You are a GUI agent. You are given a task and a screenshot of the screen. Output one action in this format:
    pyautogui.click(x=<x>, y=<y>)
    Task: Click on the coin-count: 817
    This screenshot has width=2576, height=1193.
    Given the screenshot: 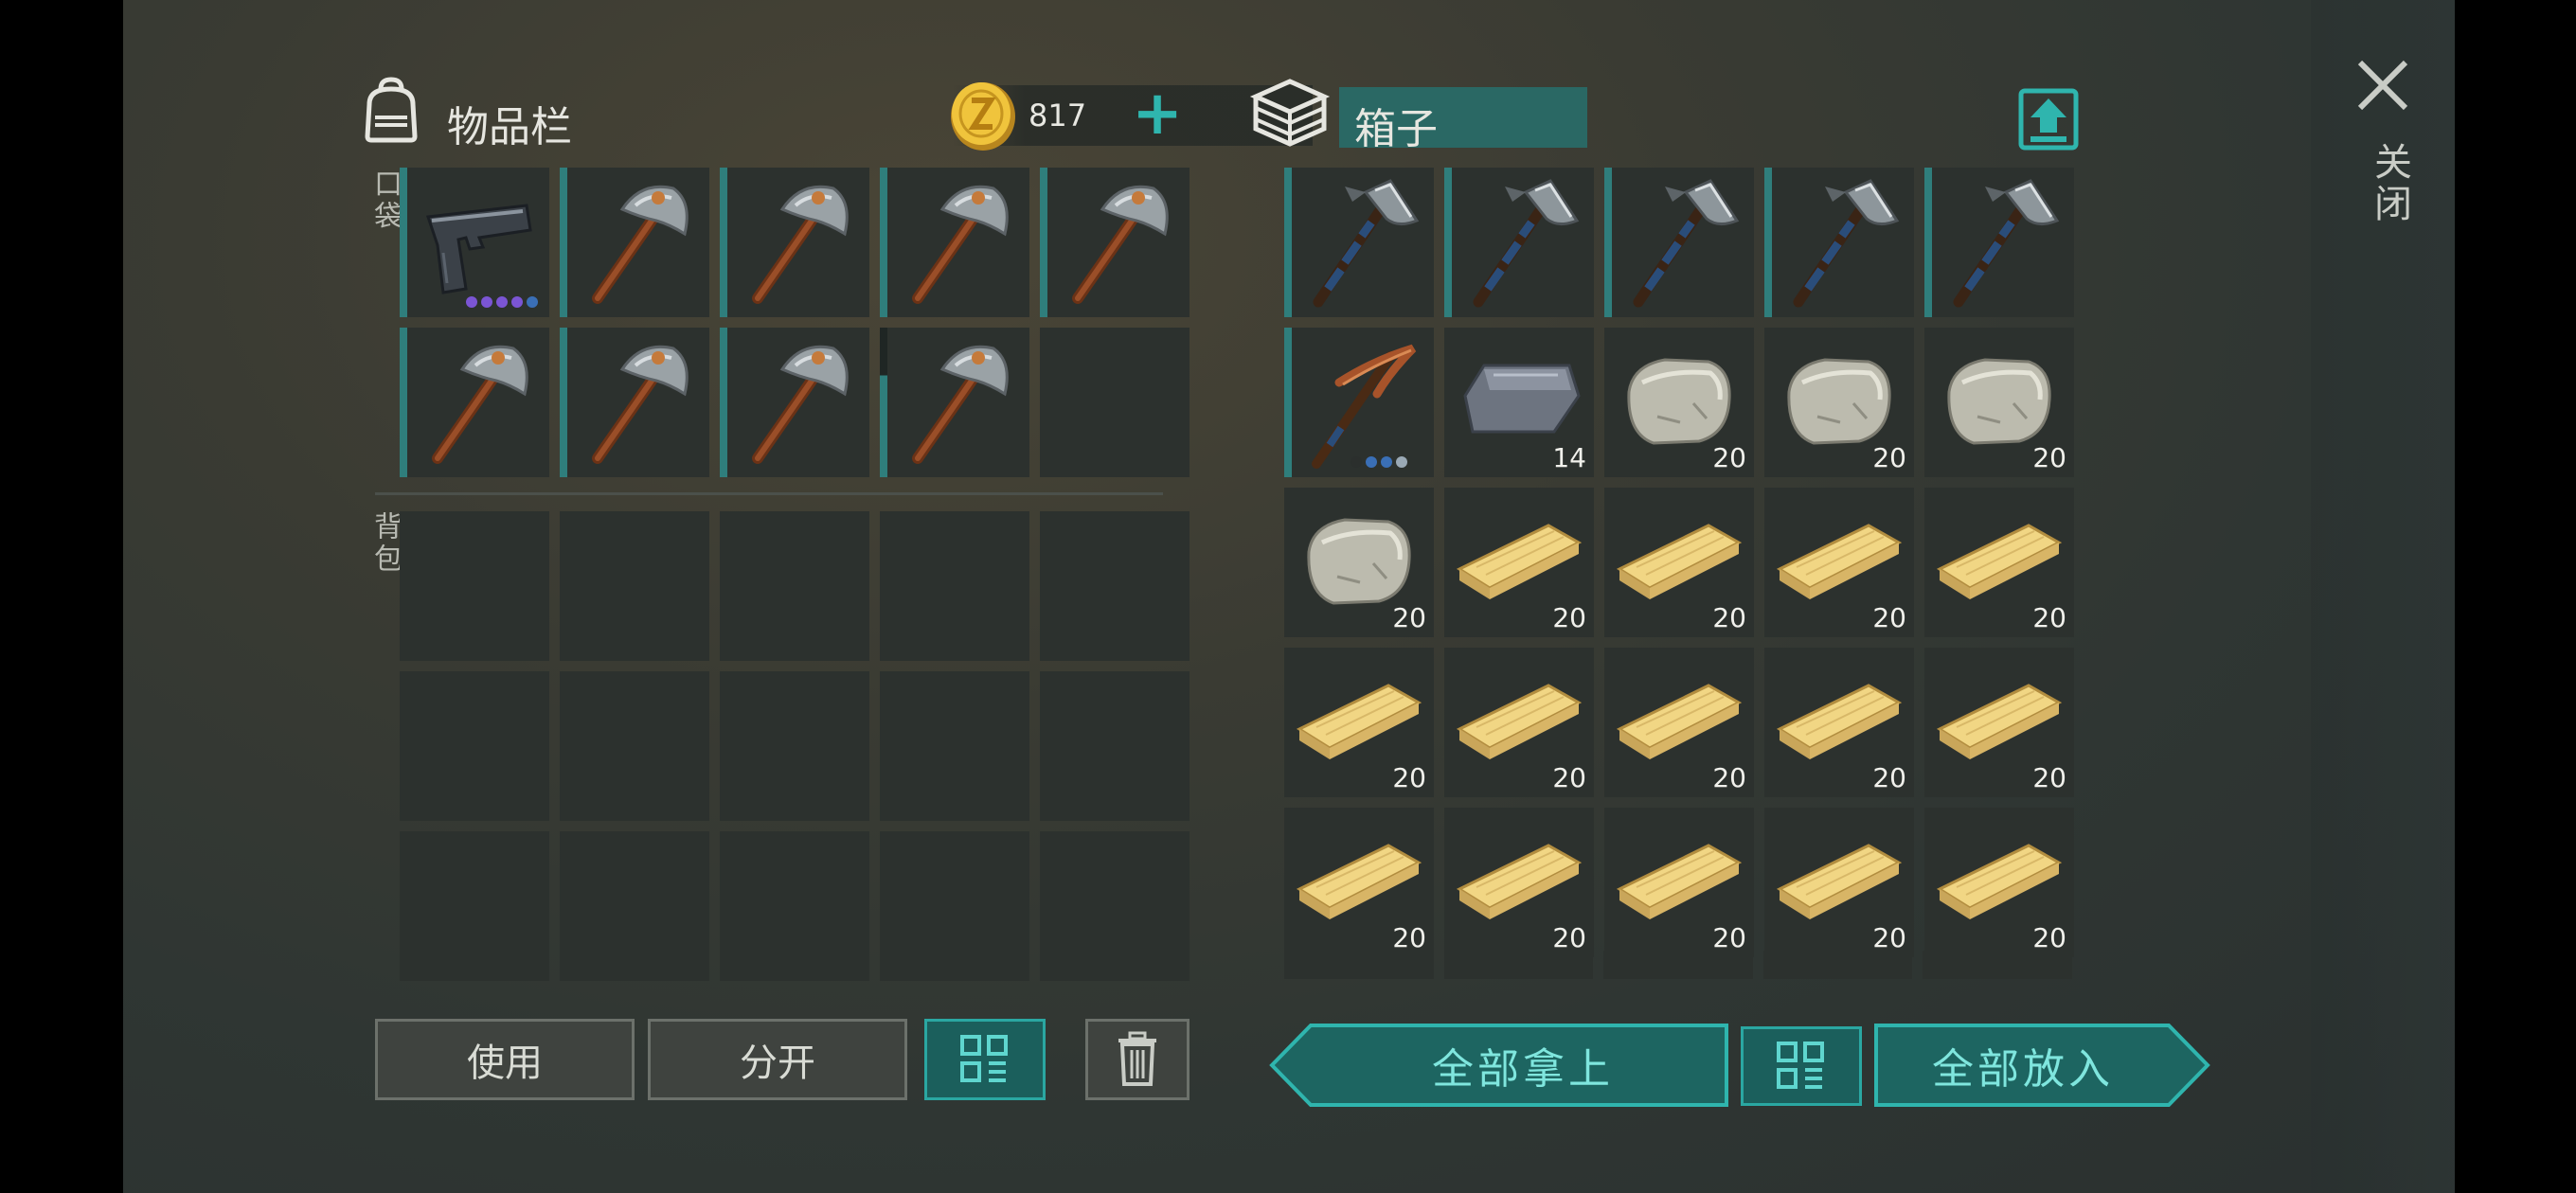 What is the action you would take?
    pyautogui.click(x=1058, y=116)
    